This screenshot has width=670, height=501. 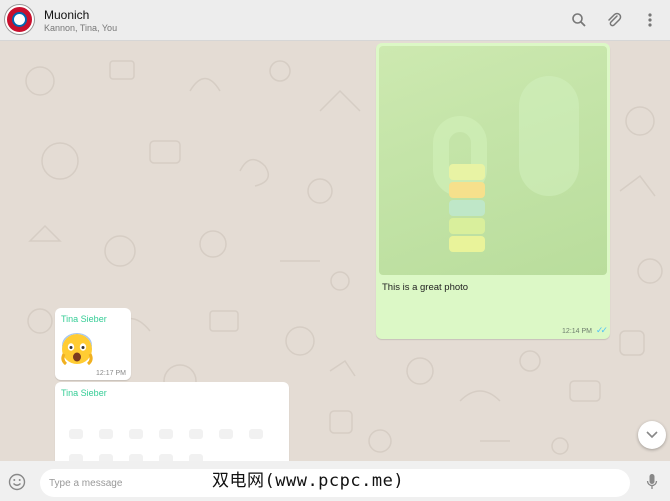 I want to click on paperclip-icon, so click(x=615, y=19).